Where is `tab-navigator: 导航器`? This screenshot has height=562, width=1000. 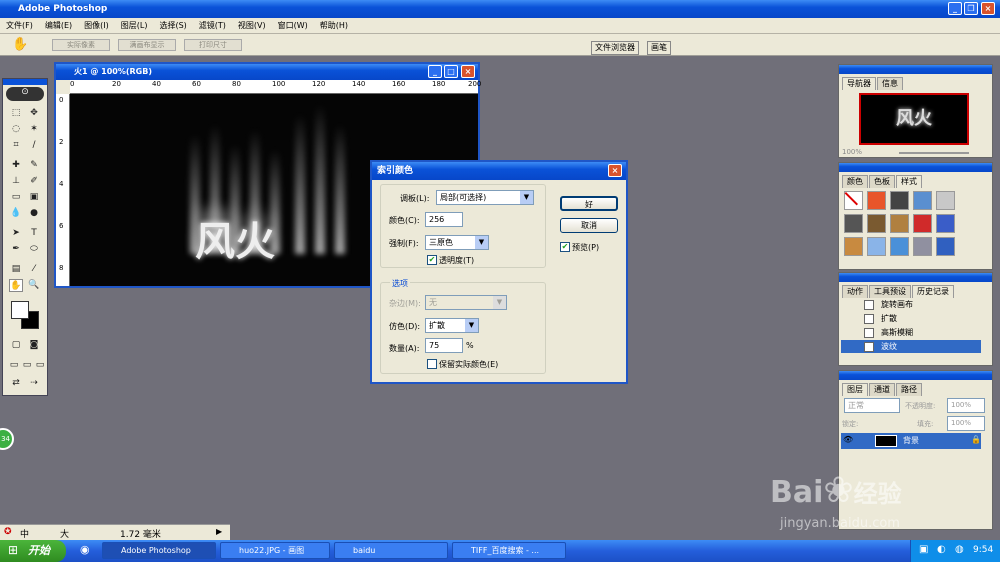
tab-navigator: 导航器 is located at coordinates (859, 83).